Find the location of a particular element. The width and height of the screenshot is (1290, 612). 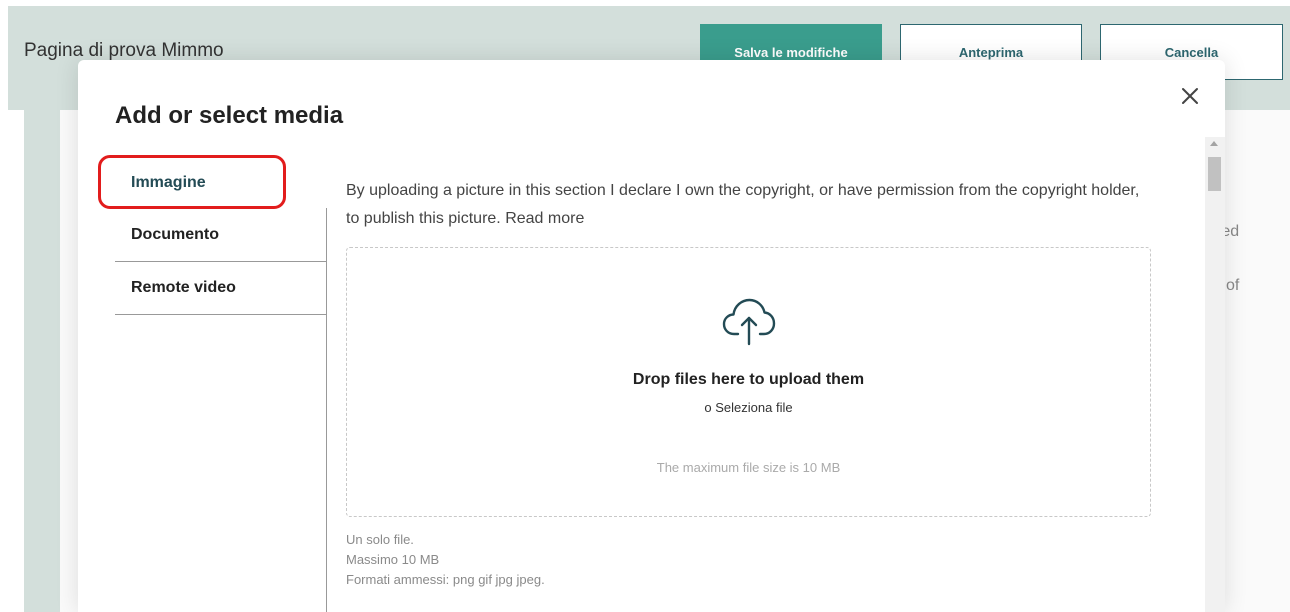

background-text-fragment: of is located at coordinates (1233, 285).